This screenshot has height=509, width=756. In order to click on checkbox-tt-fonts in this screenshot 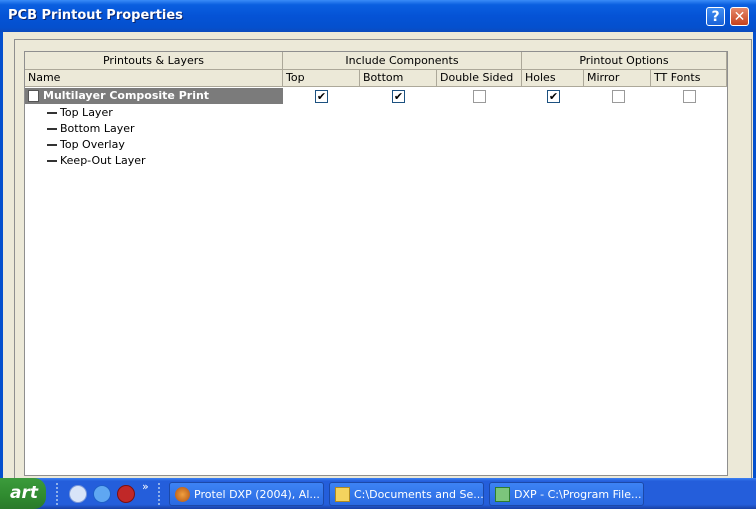, I will do `click(689, 96)`.